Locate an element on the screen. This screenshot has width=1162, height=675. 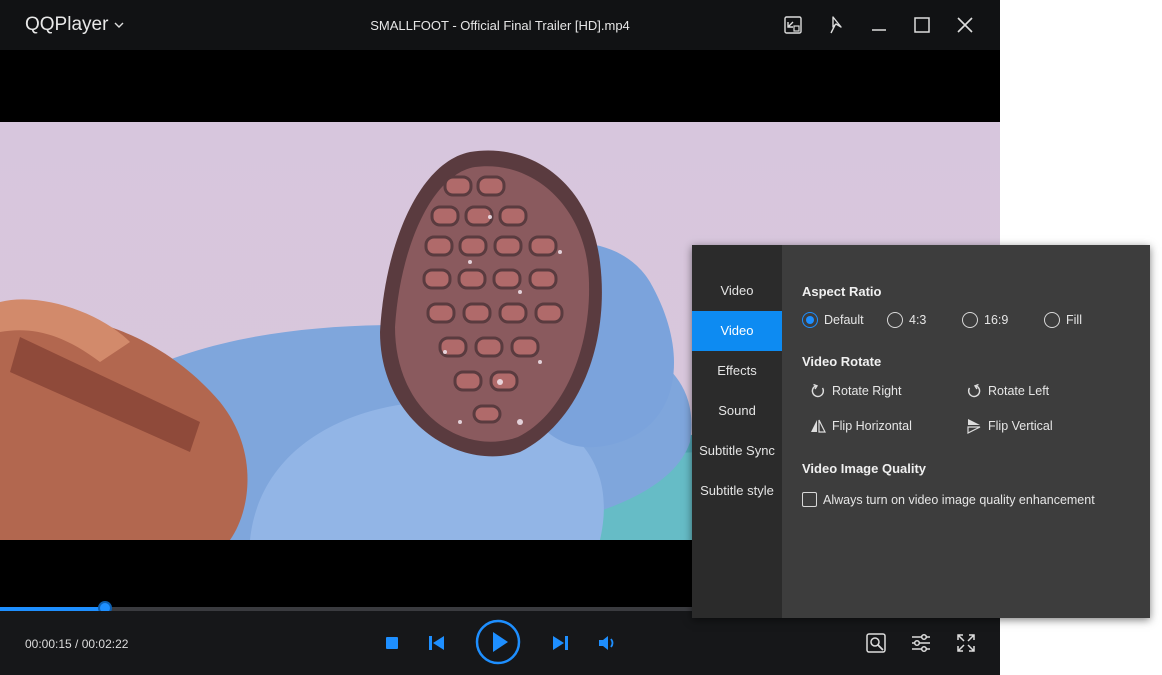
nav-subtitle-style: Subtitle style is located at coordinates (737, 491).